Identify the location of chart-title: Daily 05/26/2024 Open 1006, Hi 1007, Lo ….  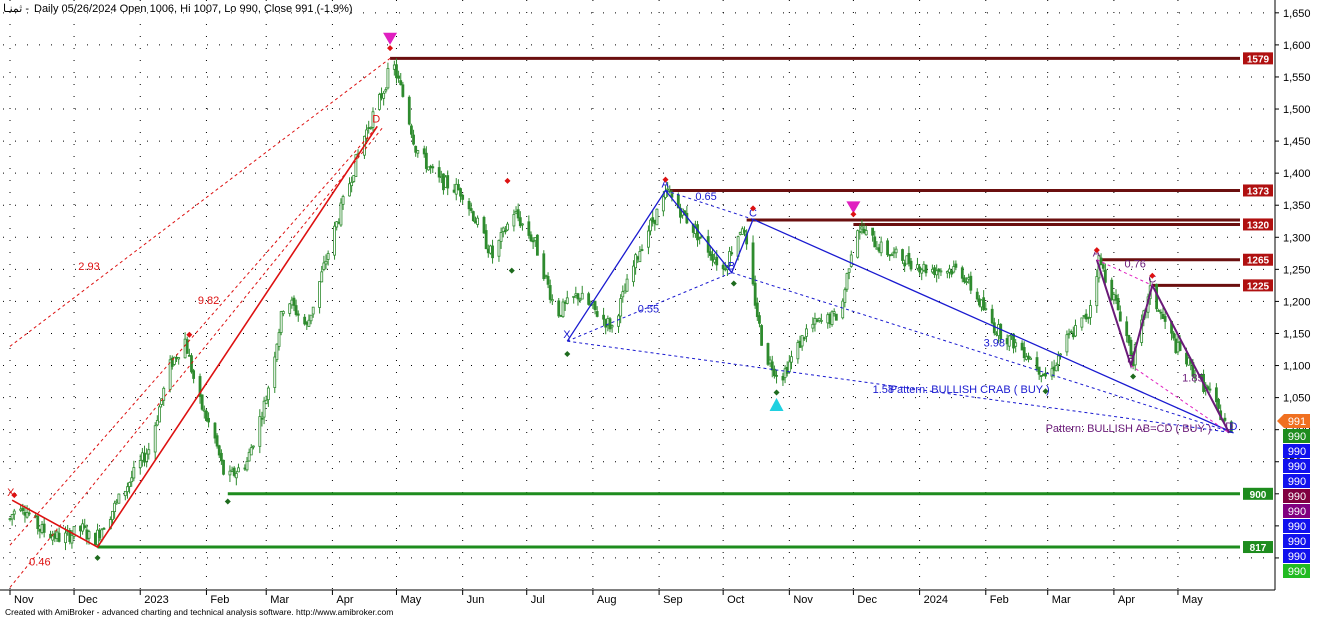
(193, 9).